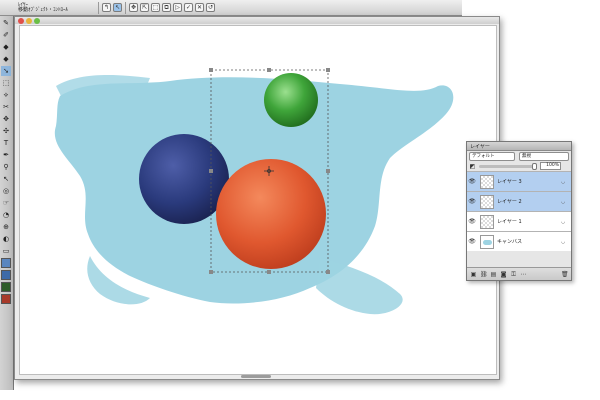 This screenshot has height=400, width=600. Describe the element at coordinates (188, 7) in the screenshot. I see `commit-button: ✓` at that location.